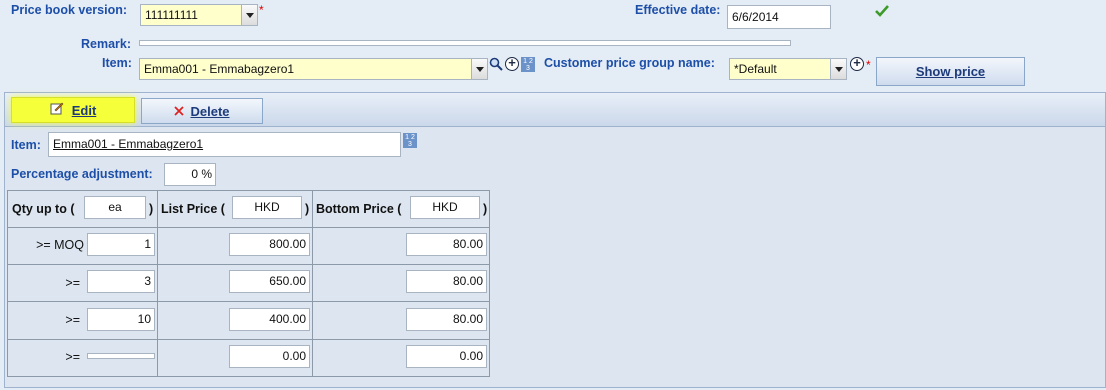 The height and width of the screenshot is (390, 1106). Describe the element at coordinates (269, 319) in the screenshot. I see `row-list-price-input: 400.00` at that location.